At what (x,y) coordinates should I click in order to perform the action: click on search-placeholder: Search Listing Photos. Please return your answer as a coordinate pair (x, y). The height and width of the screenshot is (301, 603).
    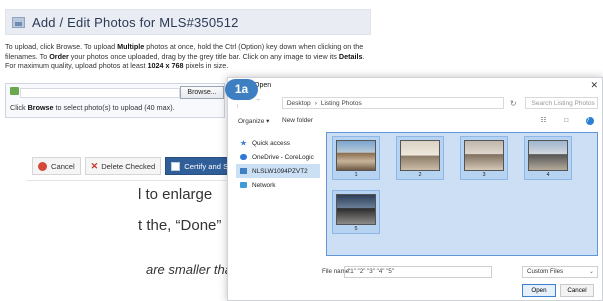
    Looking at the image, I should click on (563, 103).